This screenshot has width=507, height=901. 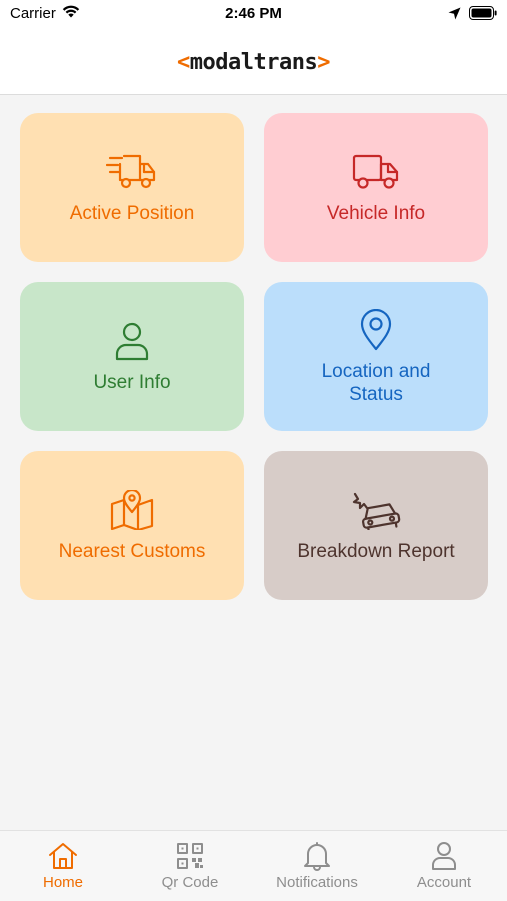 What do you see at coordinates (317, 856) in the screenshot?
I see `bell-icon` at bounding box center [317, 856].